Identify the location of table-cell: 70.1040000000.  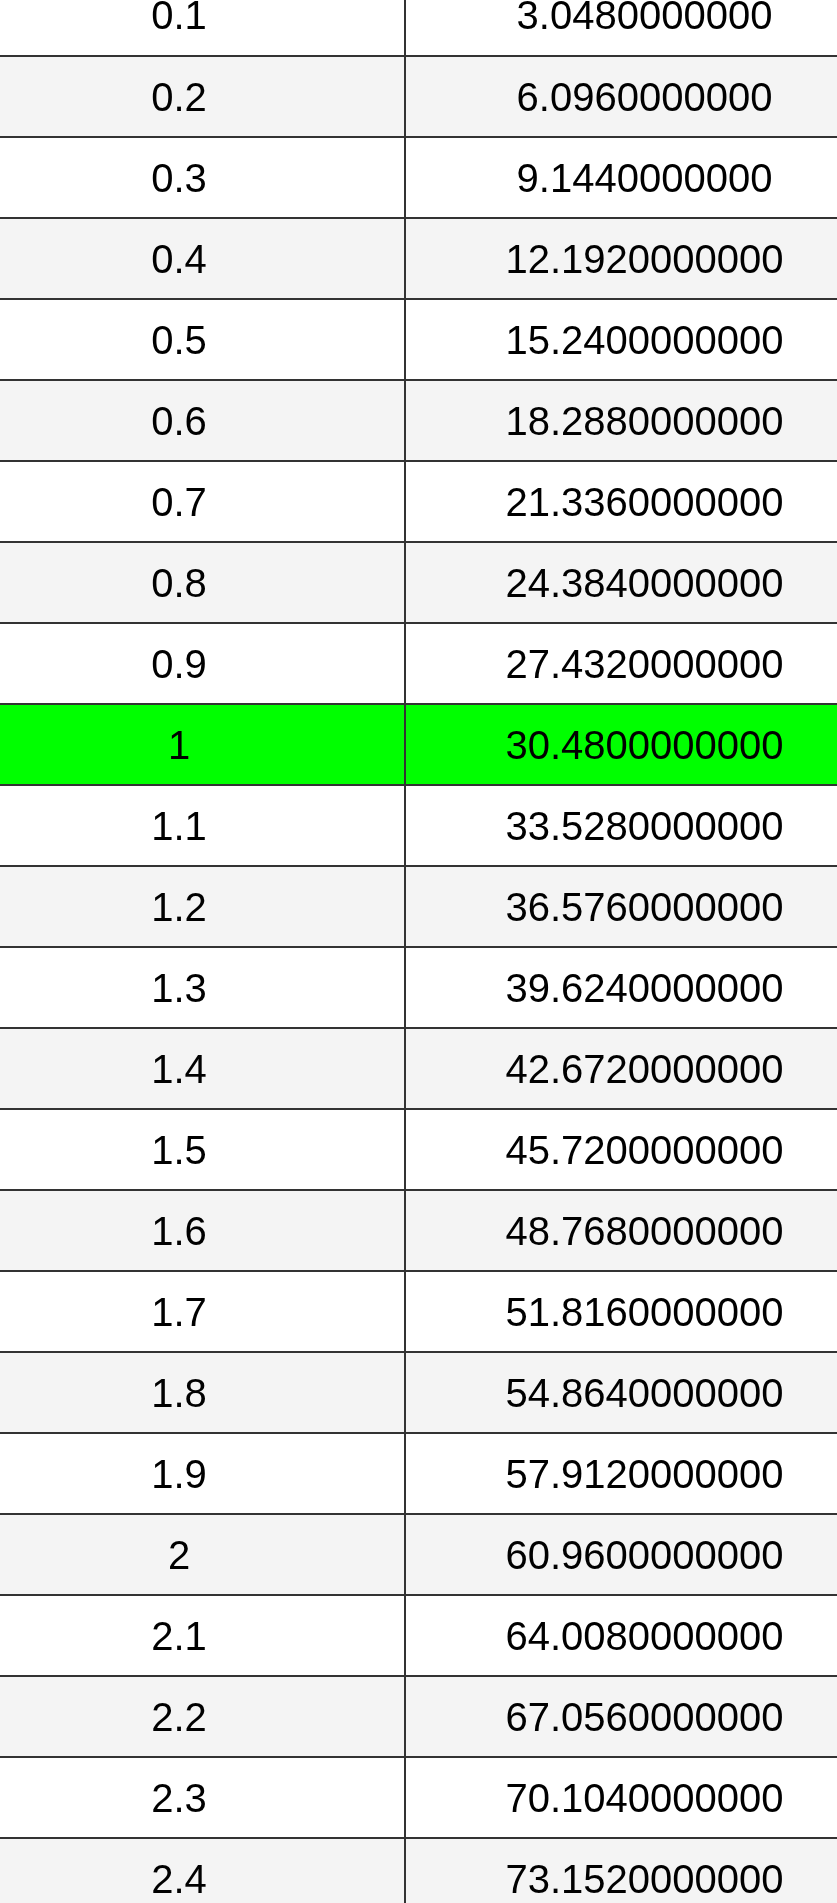
(621, 1797).